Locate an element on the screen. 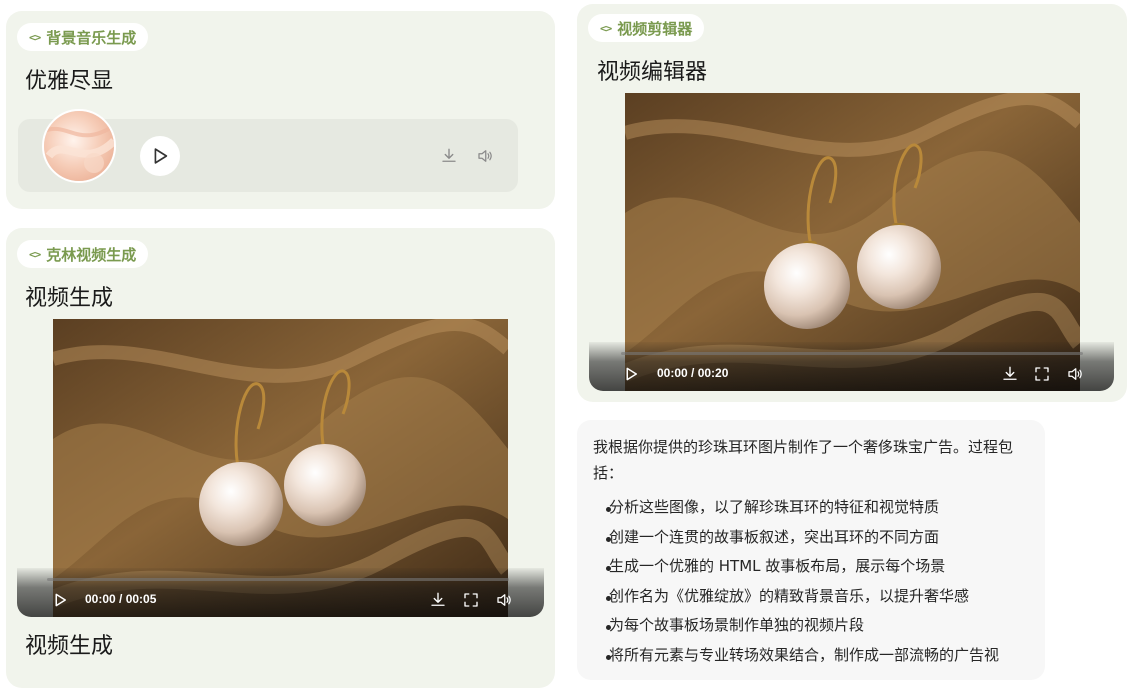 The width and height of the screenshot is (1140, 688). video-editor-controls: 00:00 / 00:20 is located at coordinates (851, 366).